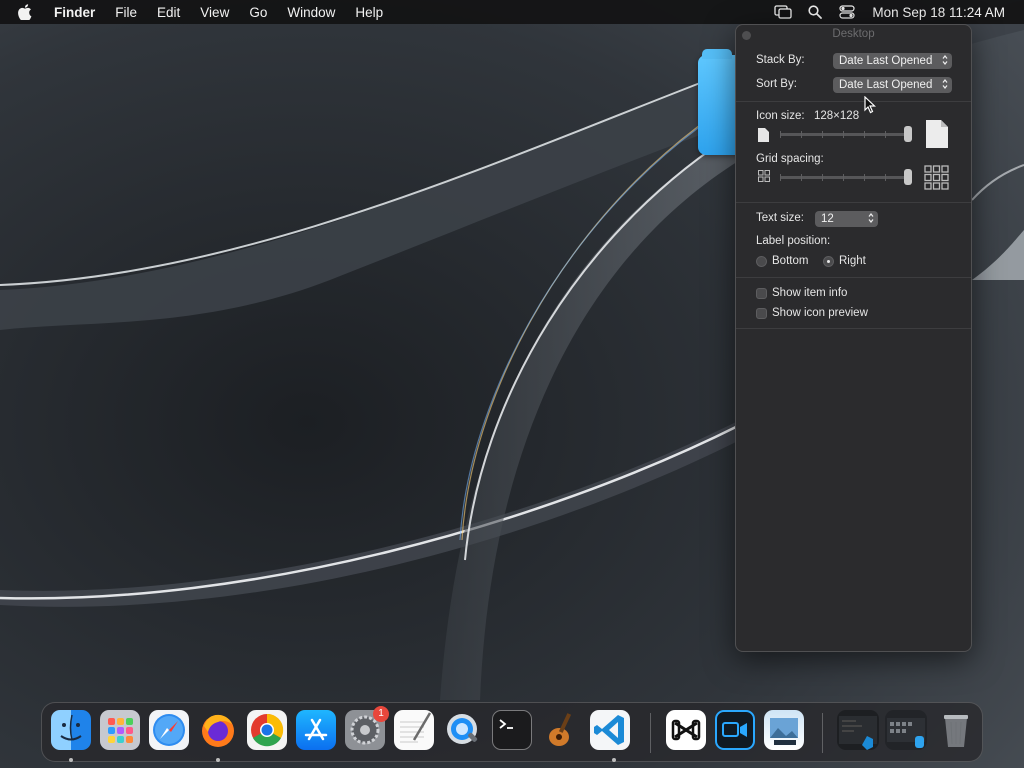 This screenshot has width=1024, height=768. What do you see at coordinates (74, 12) in the screenshot?
I see `menu-app-name: Finder` at bounding box center [74, 12].